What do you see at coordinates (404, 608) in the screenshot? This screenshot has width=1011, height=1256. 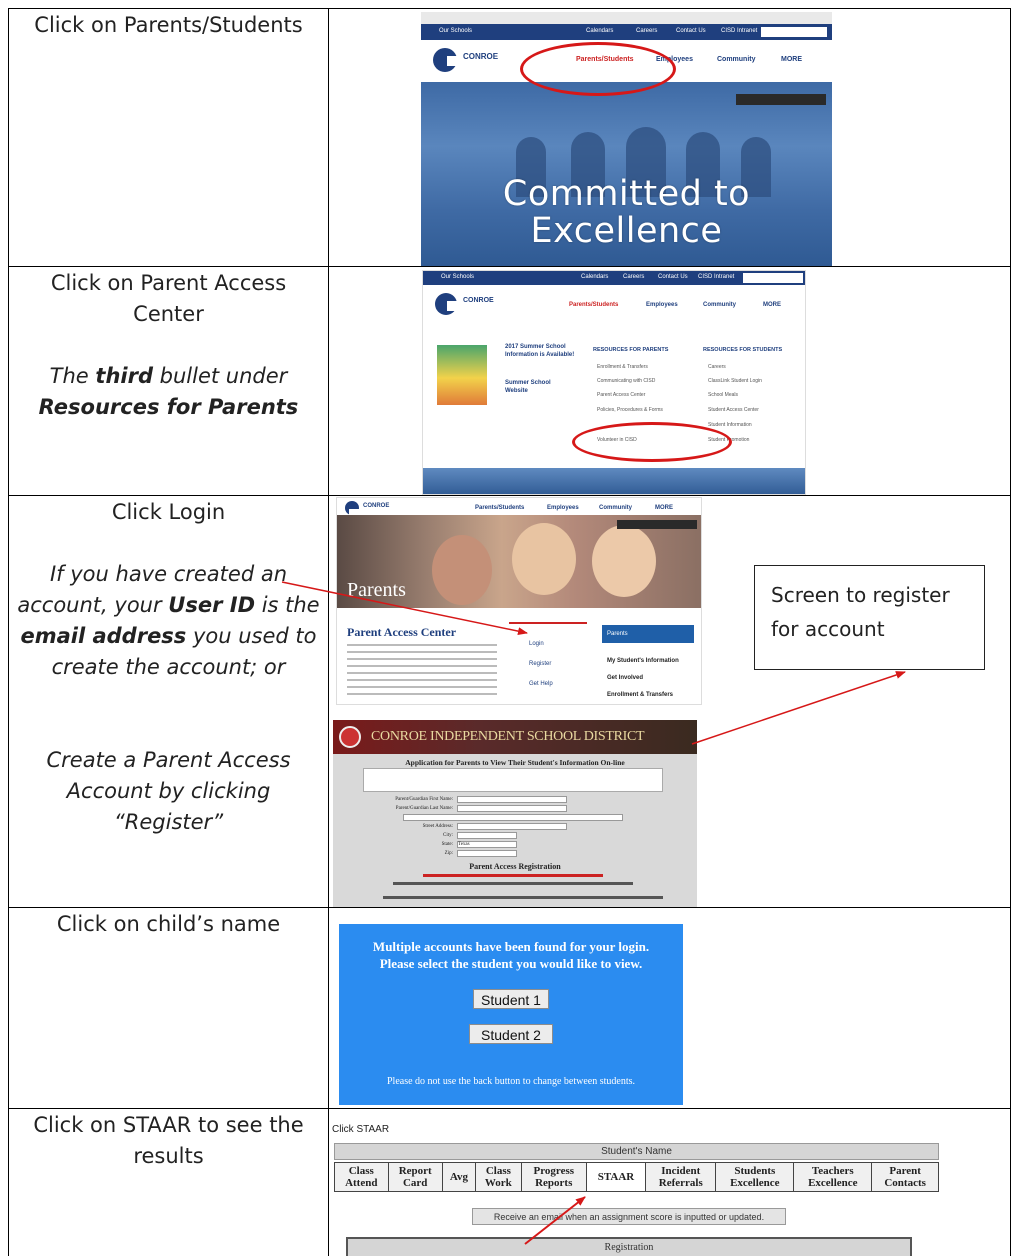 I see `arrow-to-login` at bounding box center [404, 608].